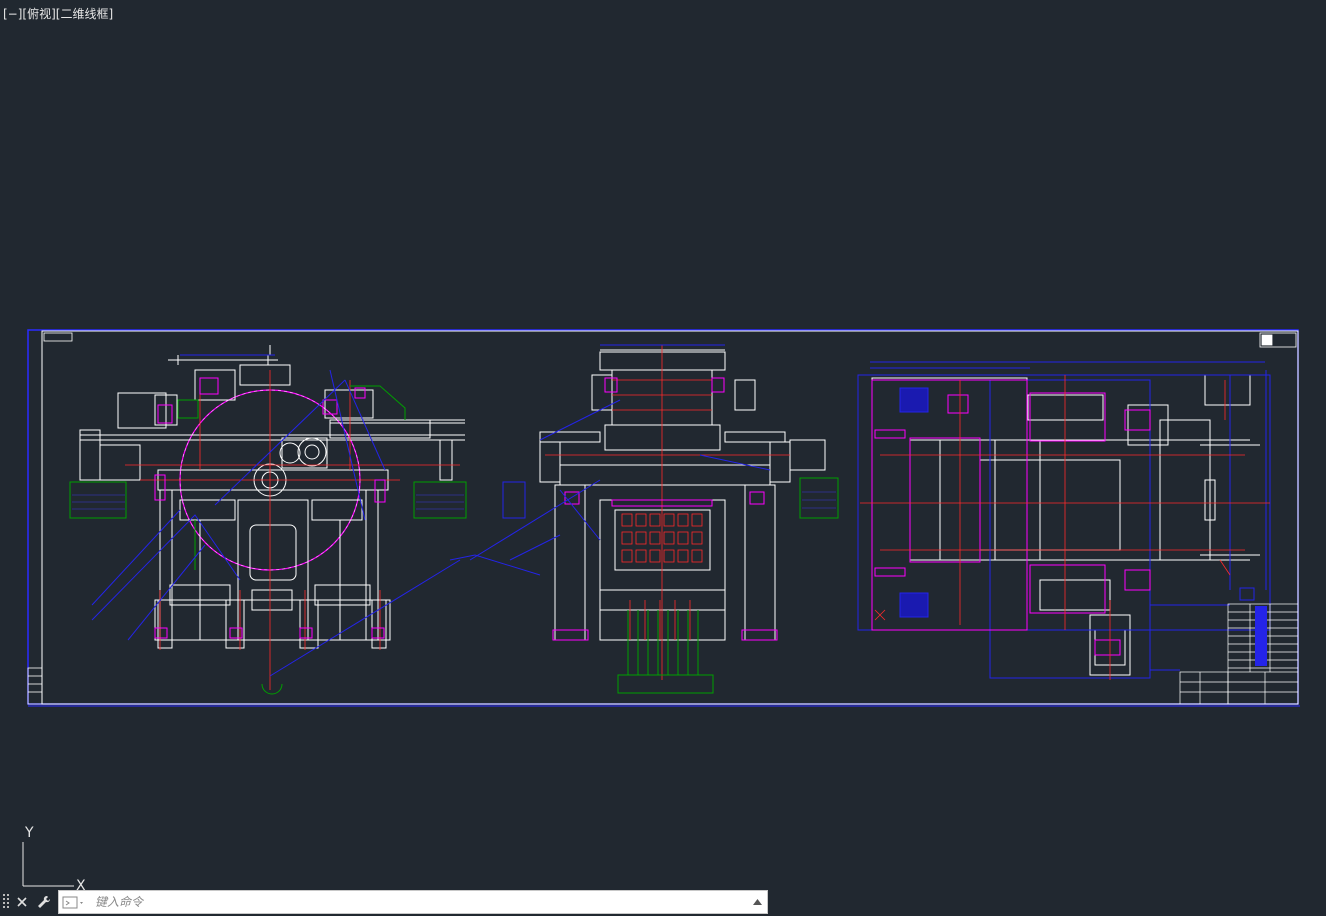 Image resolution: width=1326 pixels, height=916 pixels. I want to click on command-input-wrapper, so click(413, 902).